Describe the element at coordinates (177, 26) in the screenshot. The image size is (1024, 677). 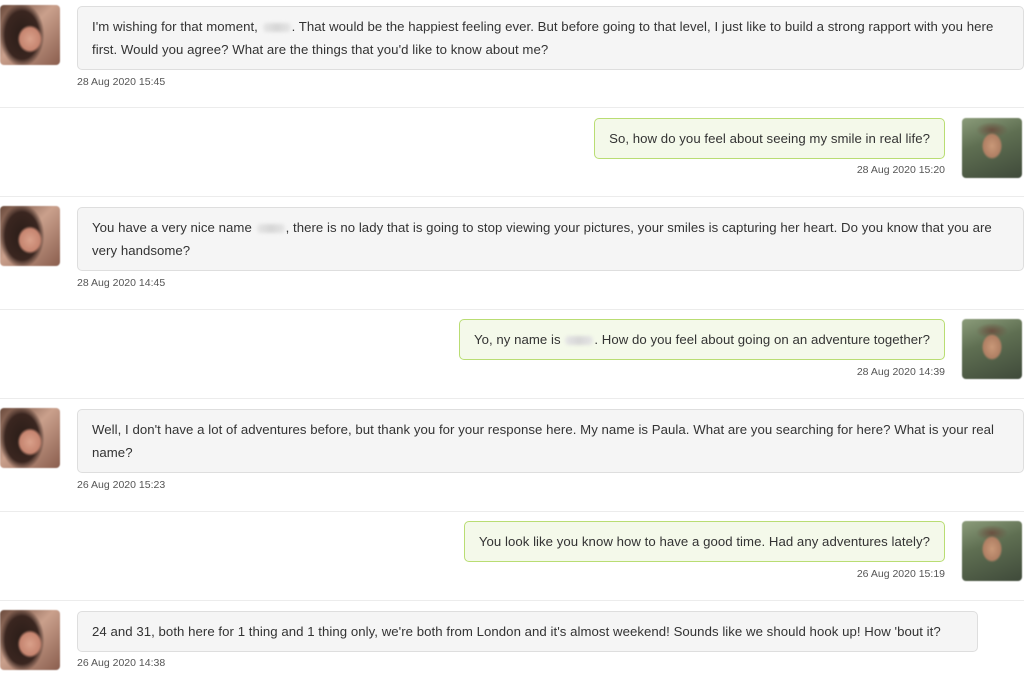
I see `message-text: I'm wishing for that moment,` at that location.